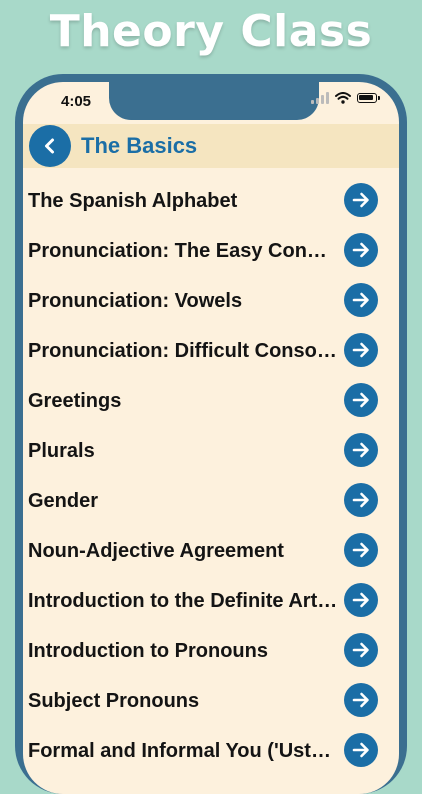 This screenshot has height=794, width=422. Describe the element at coordinates (343, 98) in the screenshot. I see `wifi-icon` at that location.